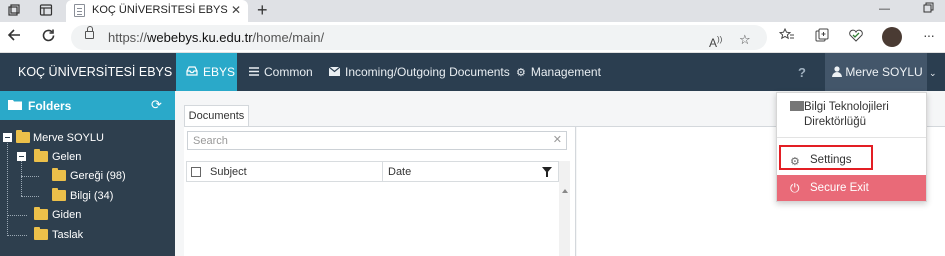  I want to click on tree-label: Gereği (98), so click(98, 176).